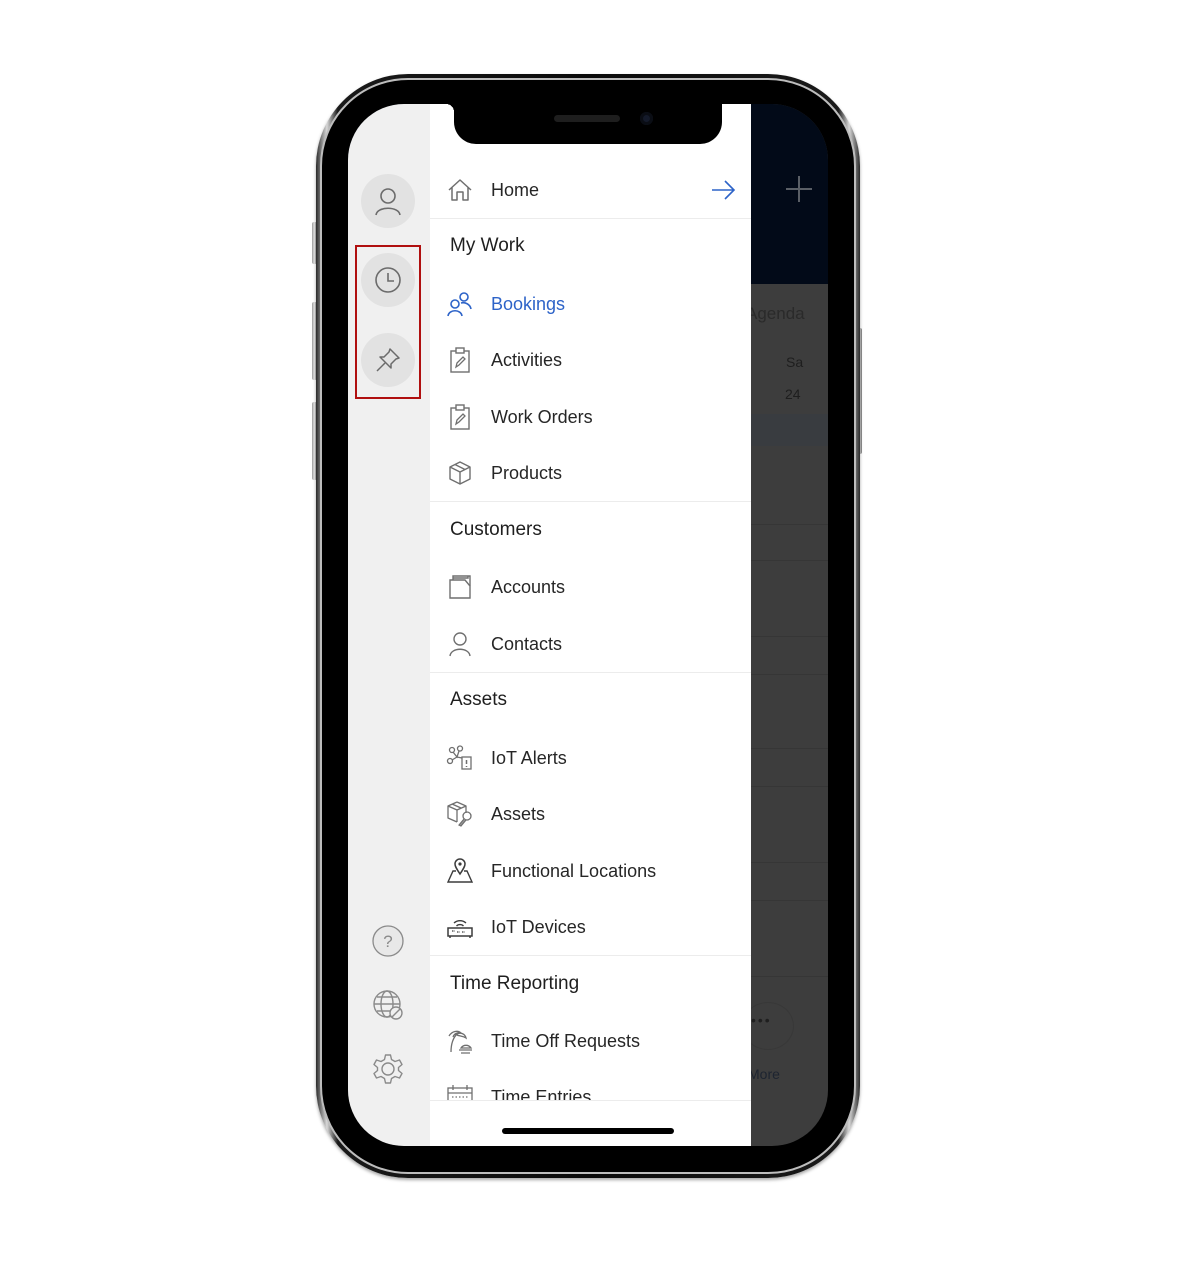 The width and height of the screenshot is (1178, 1261). What do you see at coordinates (590, 927) in the screenshot?
I see `nav-item-iot-devices: IoT Devices` at bounding box center [590, 927].